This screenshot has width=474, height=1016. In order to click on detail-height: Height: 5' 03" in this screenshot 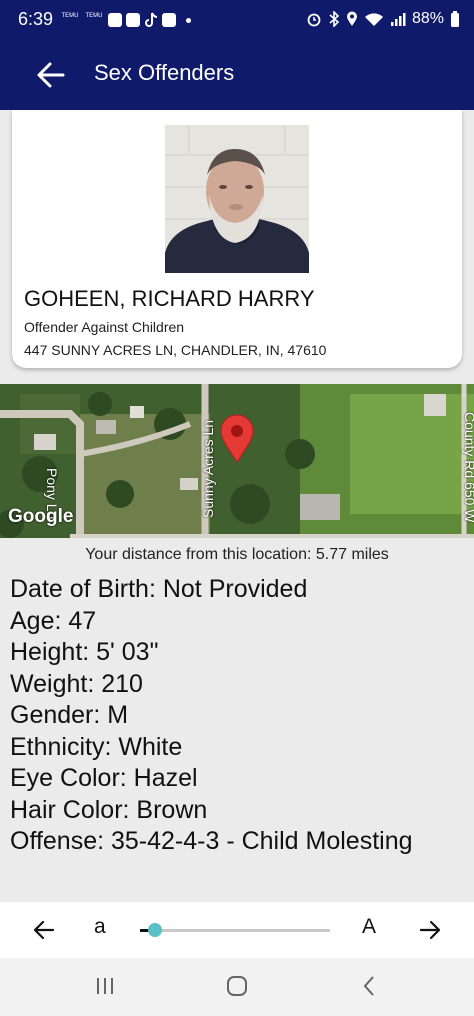, I will do `click(84, 652)`.